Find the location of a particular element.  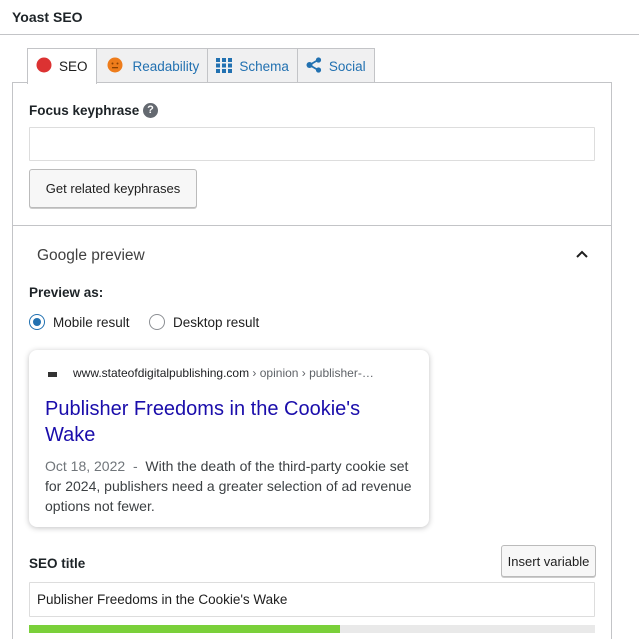

serp-date: Oct 18, 2022 is located at coordinates (85, 466).